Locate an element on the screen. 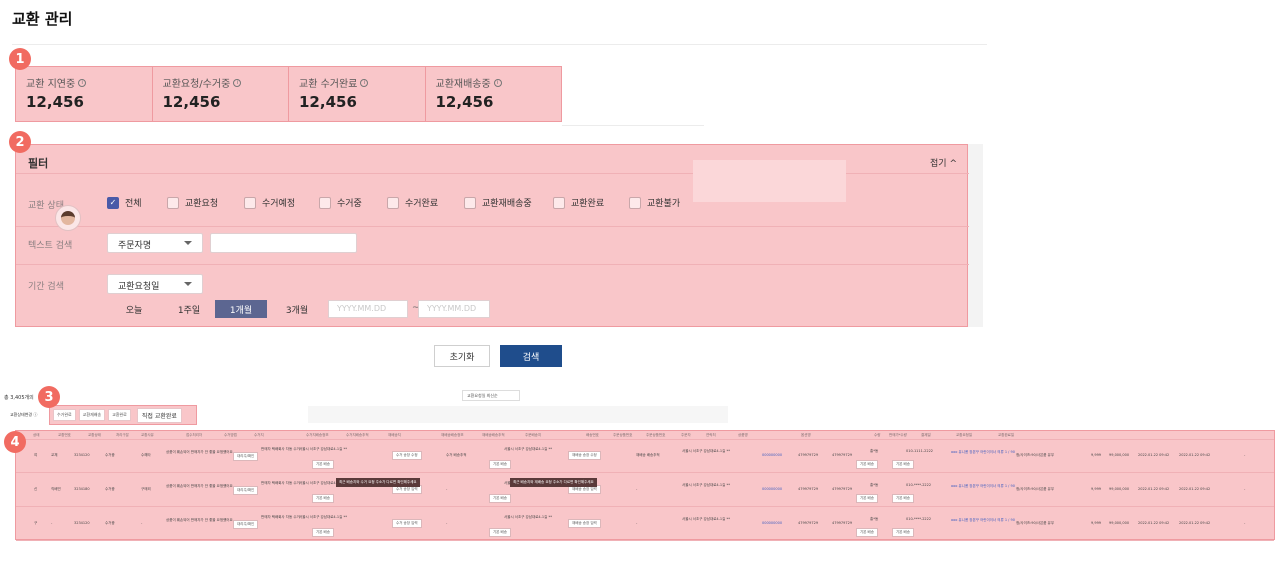 The image size is (1285, 563). annotation-marker-2: 2 is located at coordinates (20, 142).